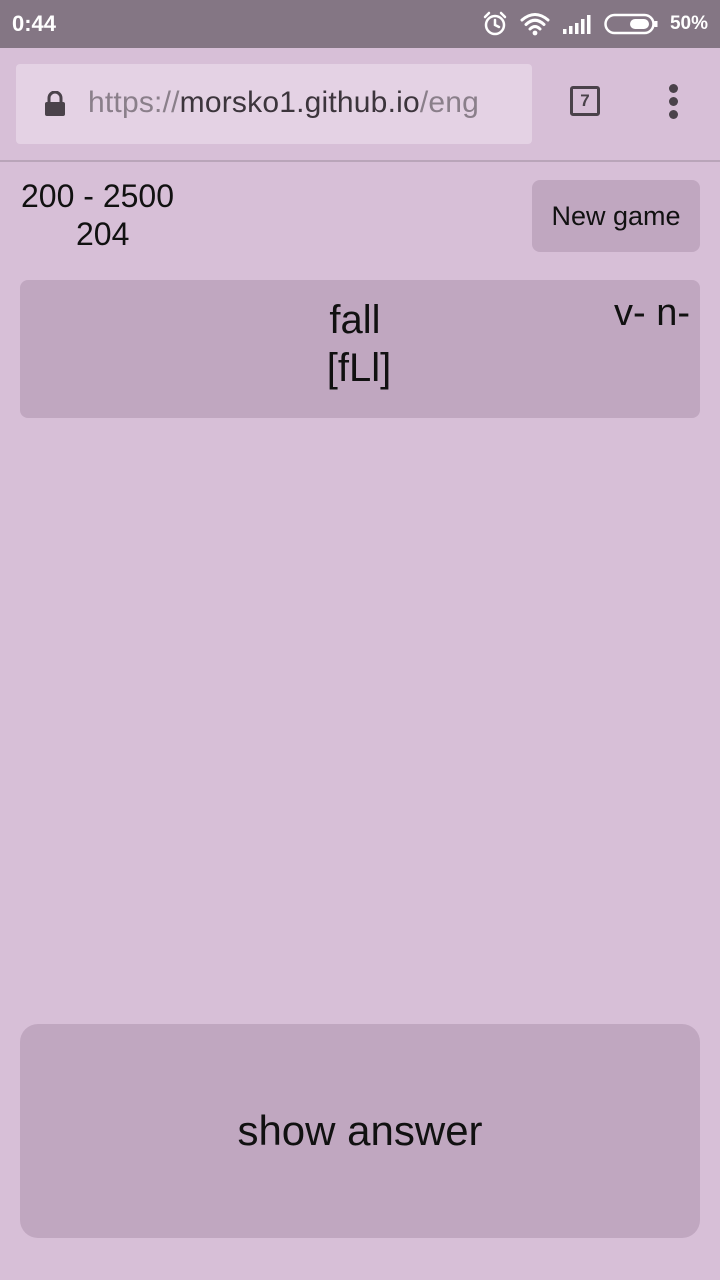 The image size is (720, 1280). I want to click on signal-icon, so click(577, 24).